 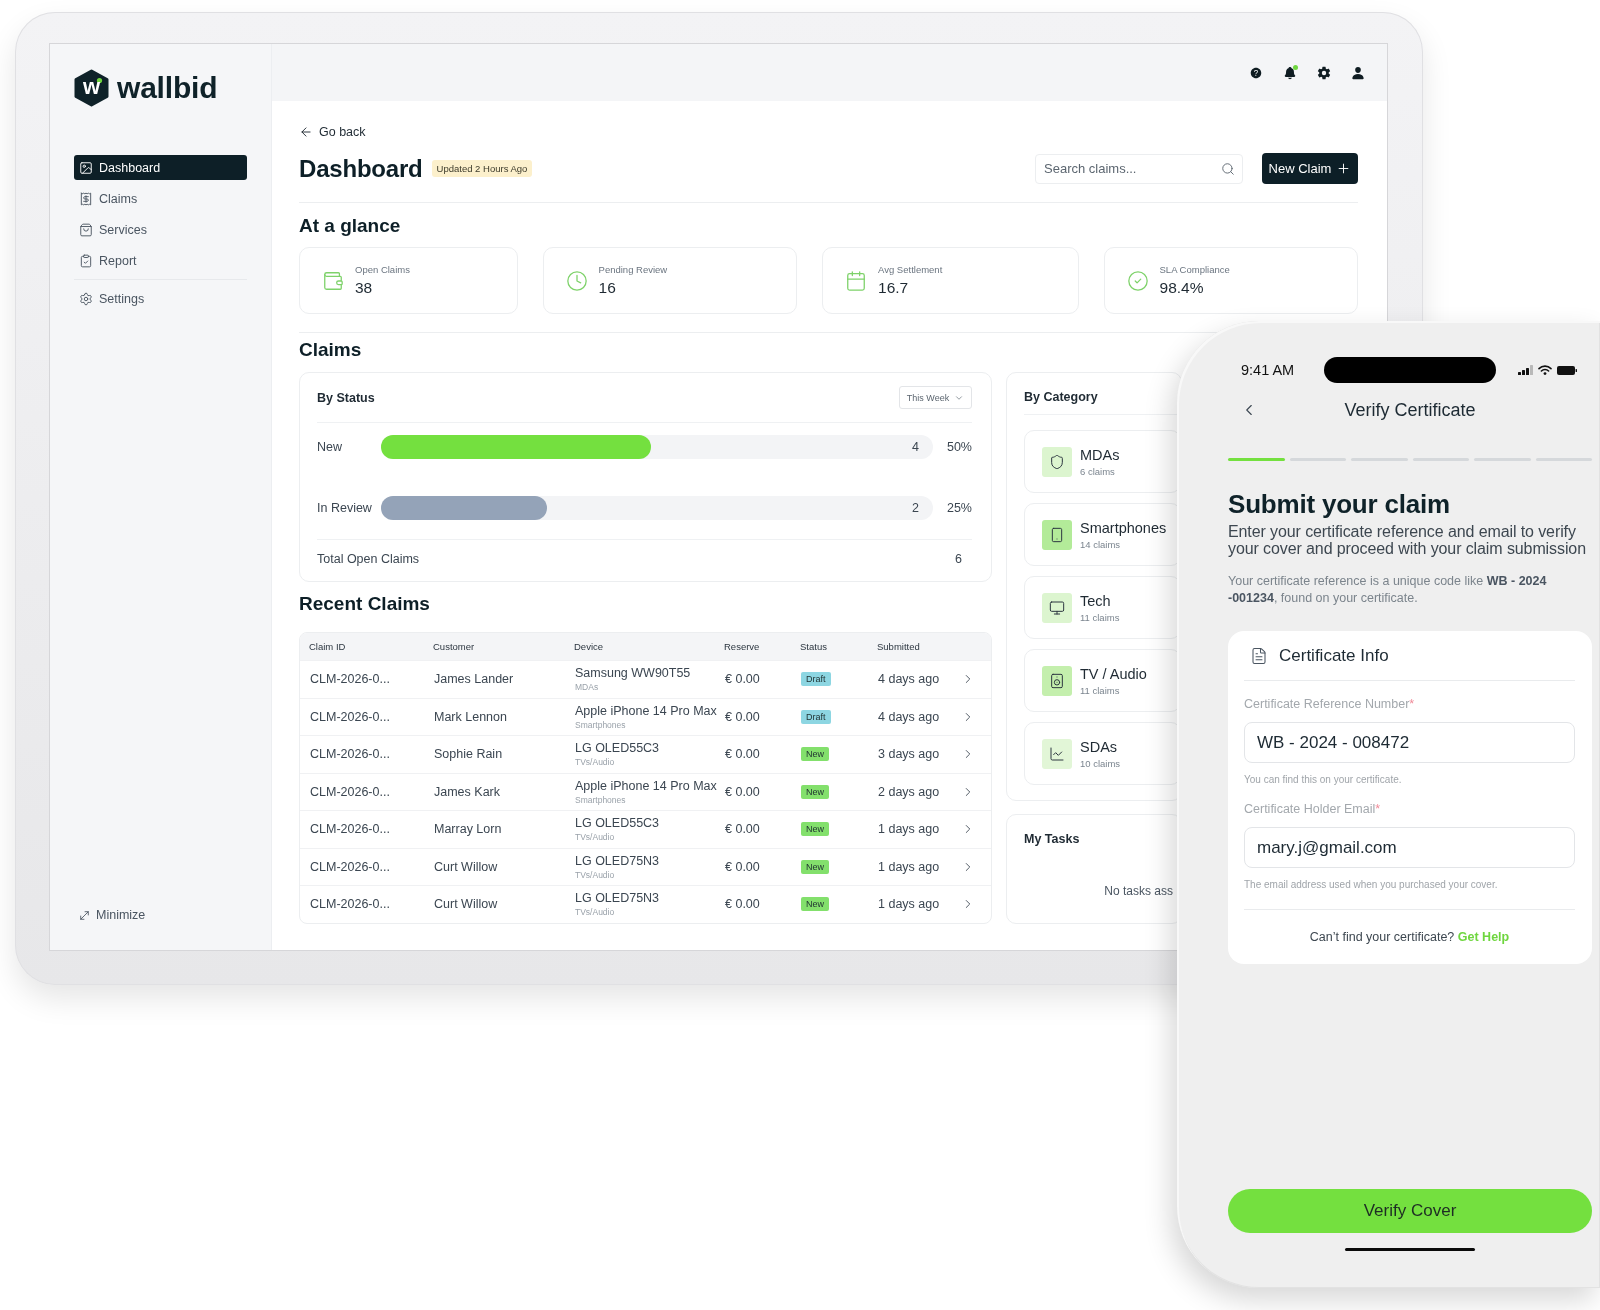 What do you see at coordinates (160, 229) in the screenshot?
I see `nav-item: Services` at bounding box center [160, 229].